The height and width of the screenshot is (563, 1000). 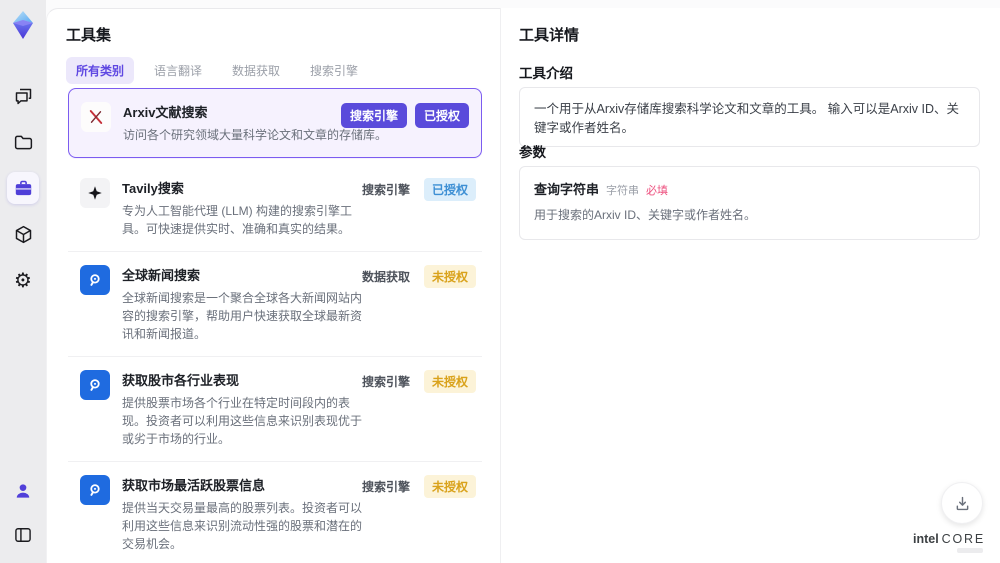 What do you see at coordinates (153, 188) in the screenshot?
I see `tool-title: Tavily搜索` at bounding box center [153, 188].